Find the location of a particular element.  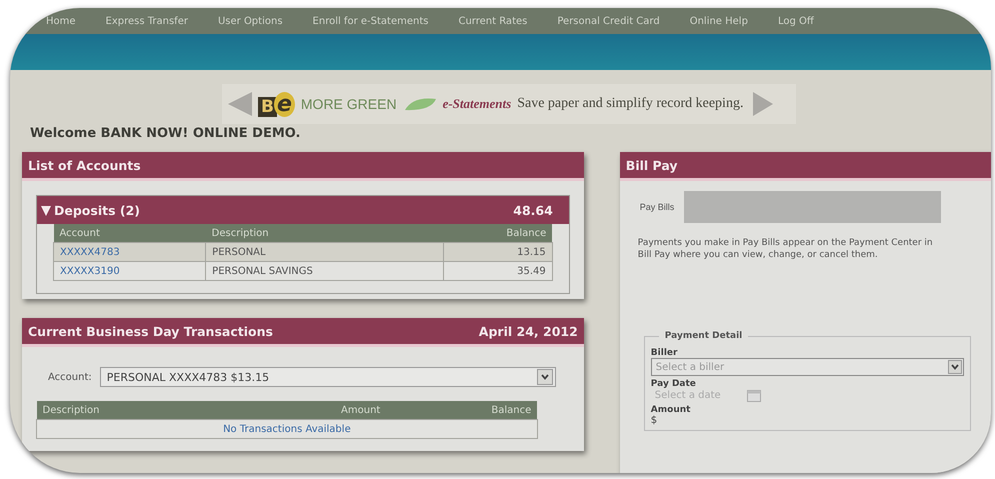

banner-tagline: Save paper and simplify record keeping. is located at coordinates (630, 104).